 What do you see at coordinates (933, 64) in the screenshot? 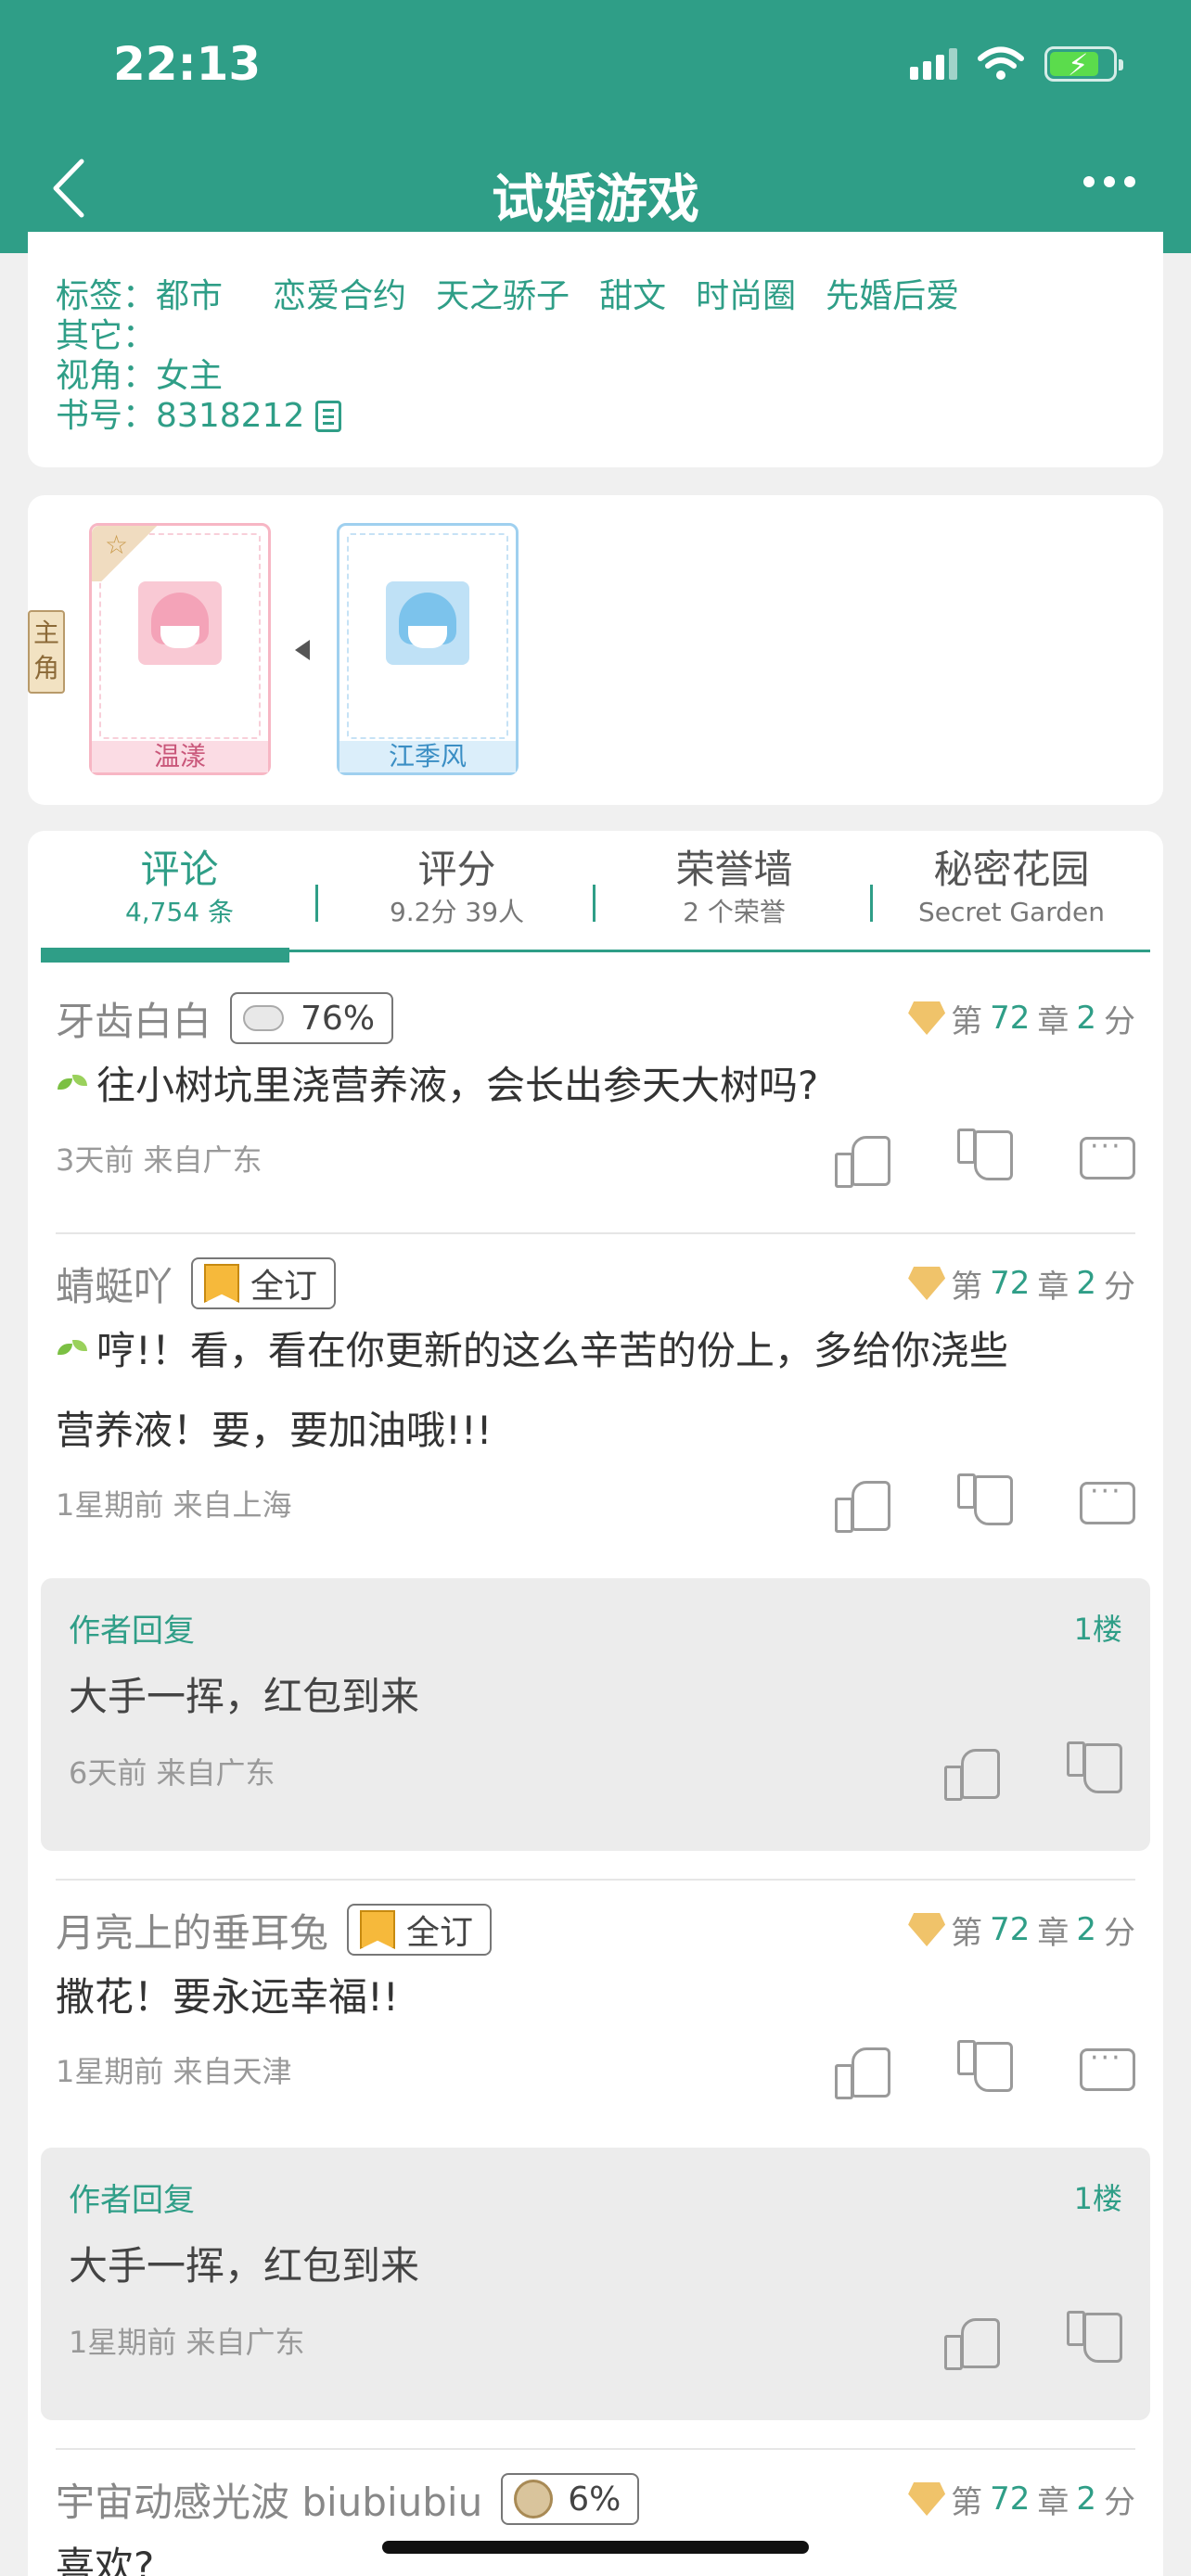
I see `signal-icon` at bounding box center [933, 64].